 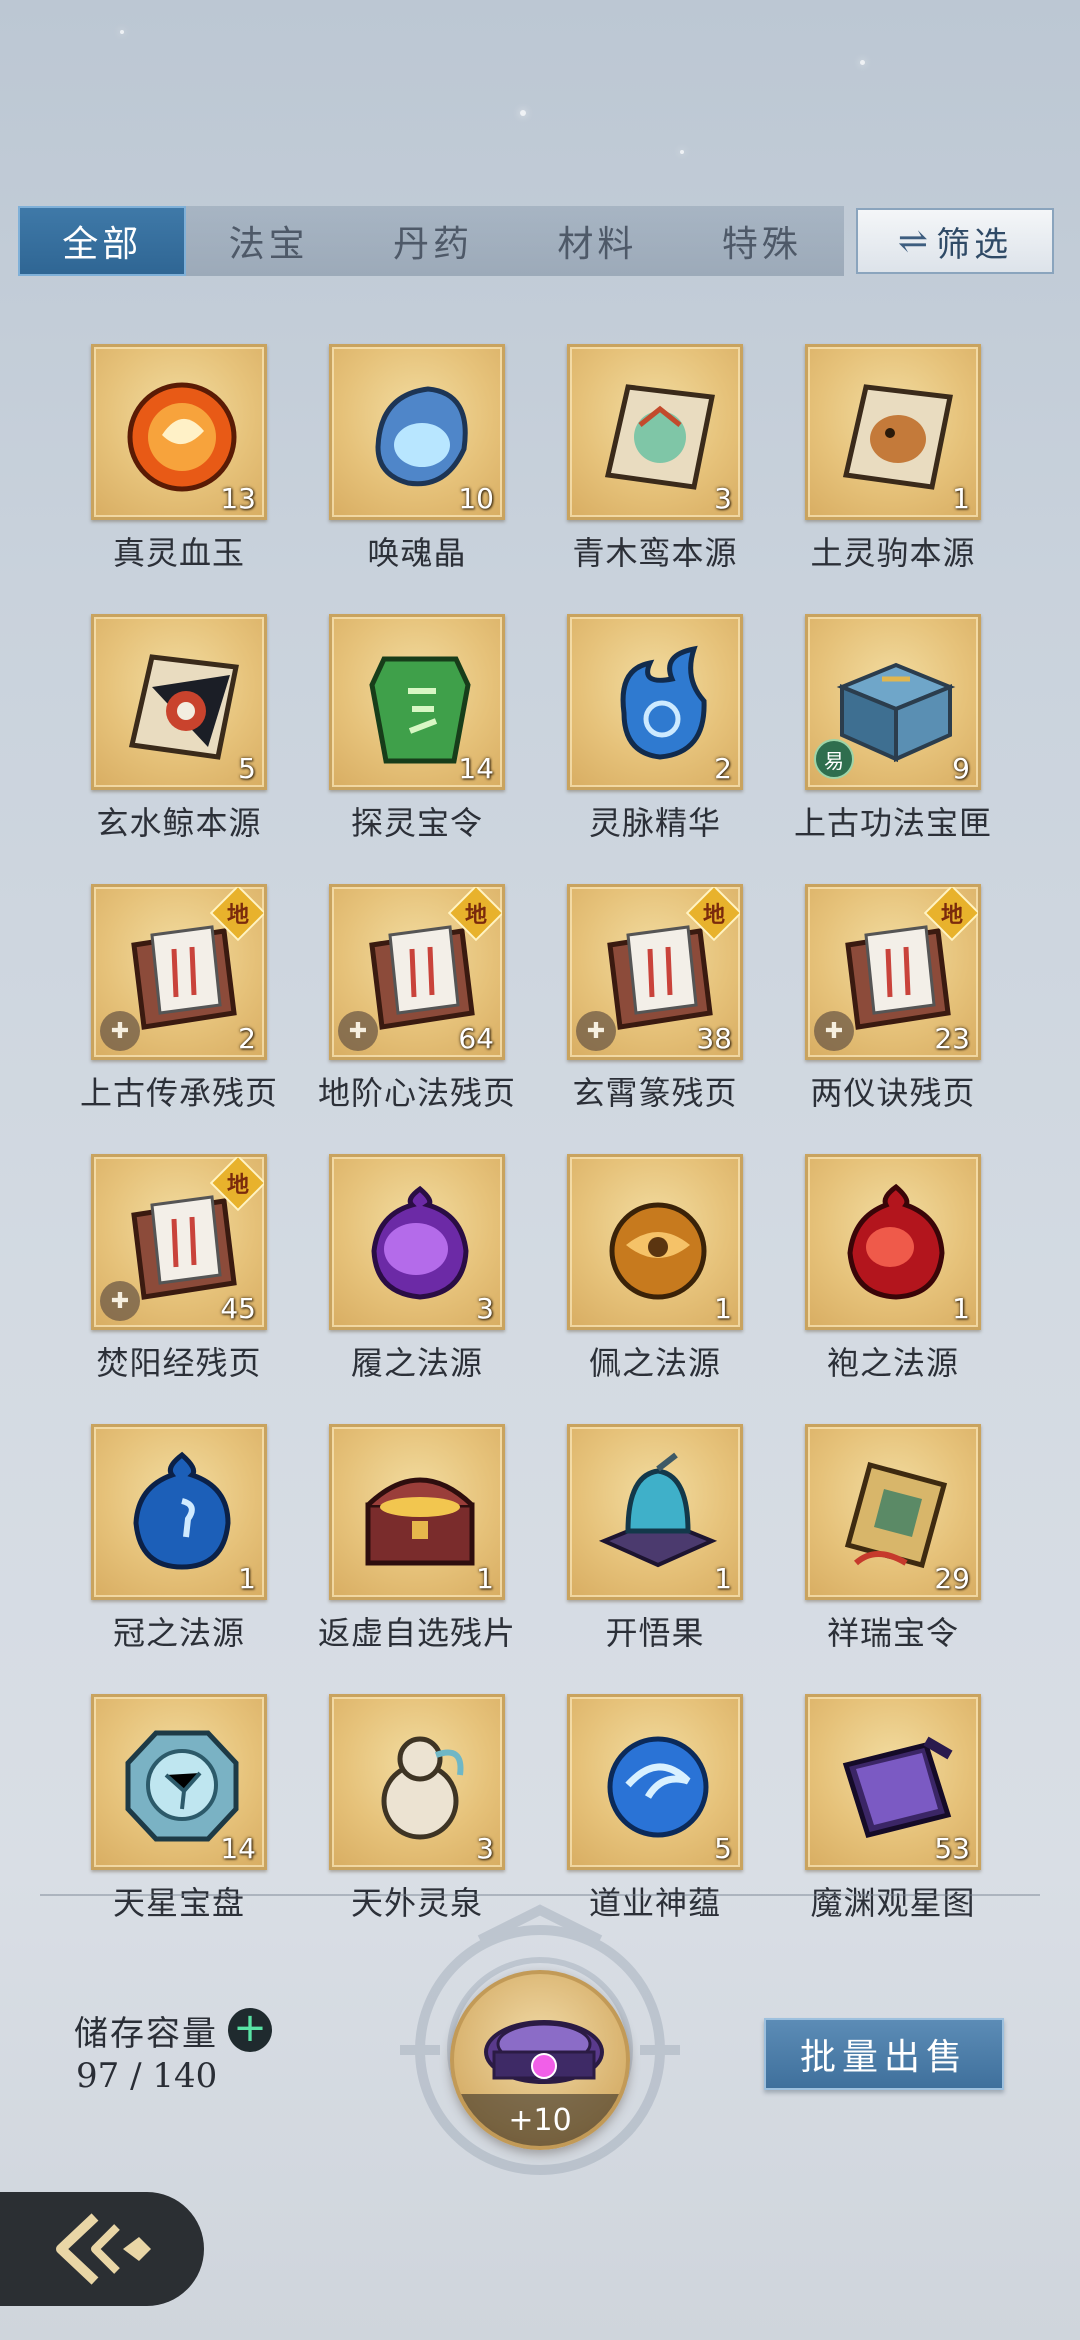 I want to click on inventory-item: 10 唤魂晶, so click(x=417, y=459).